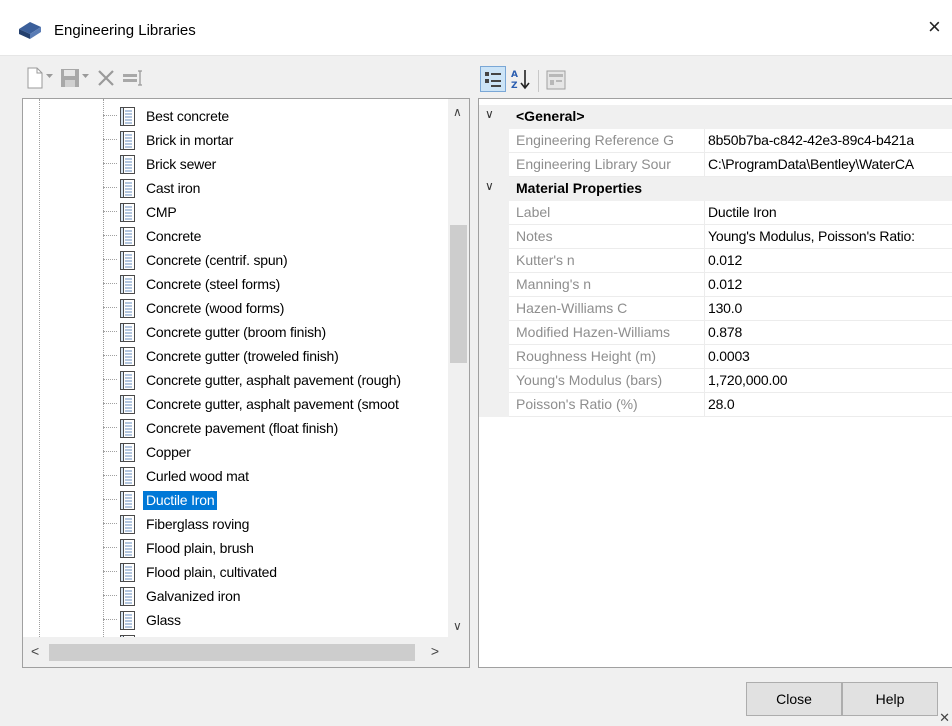  I want to click on property-row: Notes Young's Modulus, Poisson's Ratio:, so click(715, 237).